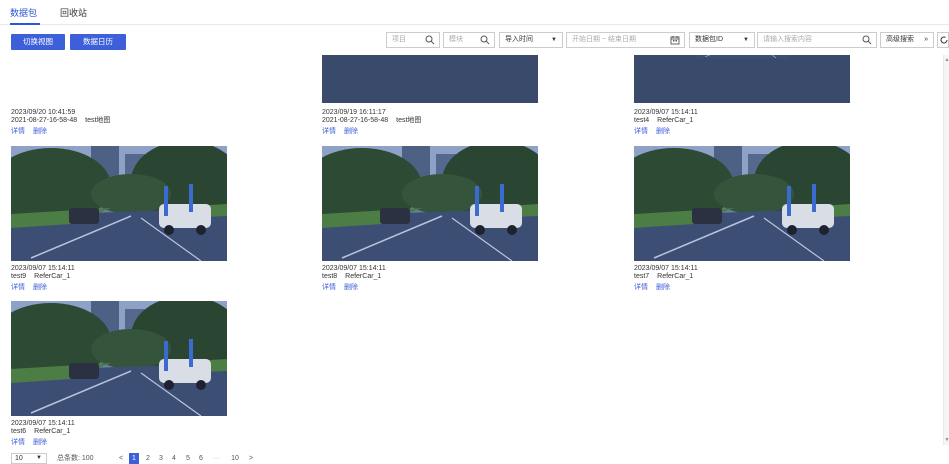  I want to click on card-name: test6, so click(19, 431).